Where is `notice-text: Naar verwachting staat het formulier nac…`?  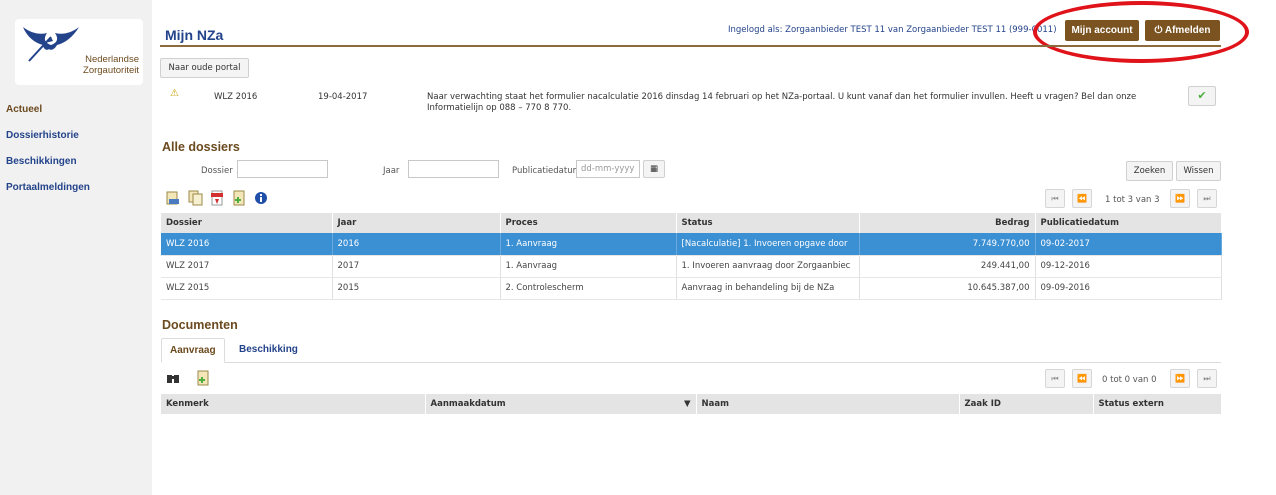
notice-text: Naar verwachting staat het formulier nac… is located at coordinates (782, 102).